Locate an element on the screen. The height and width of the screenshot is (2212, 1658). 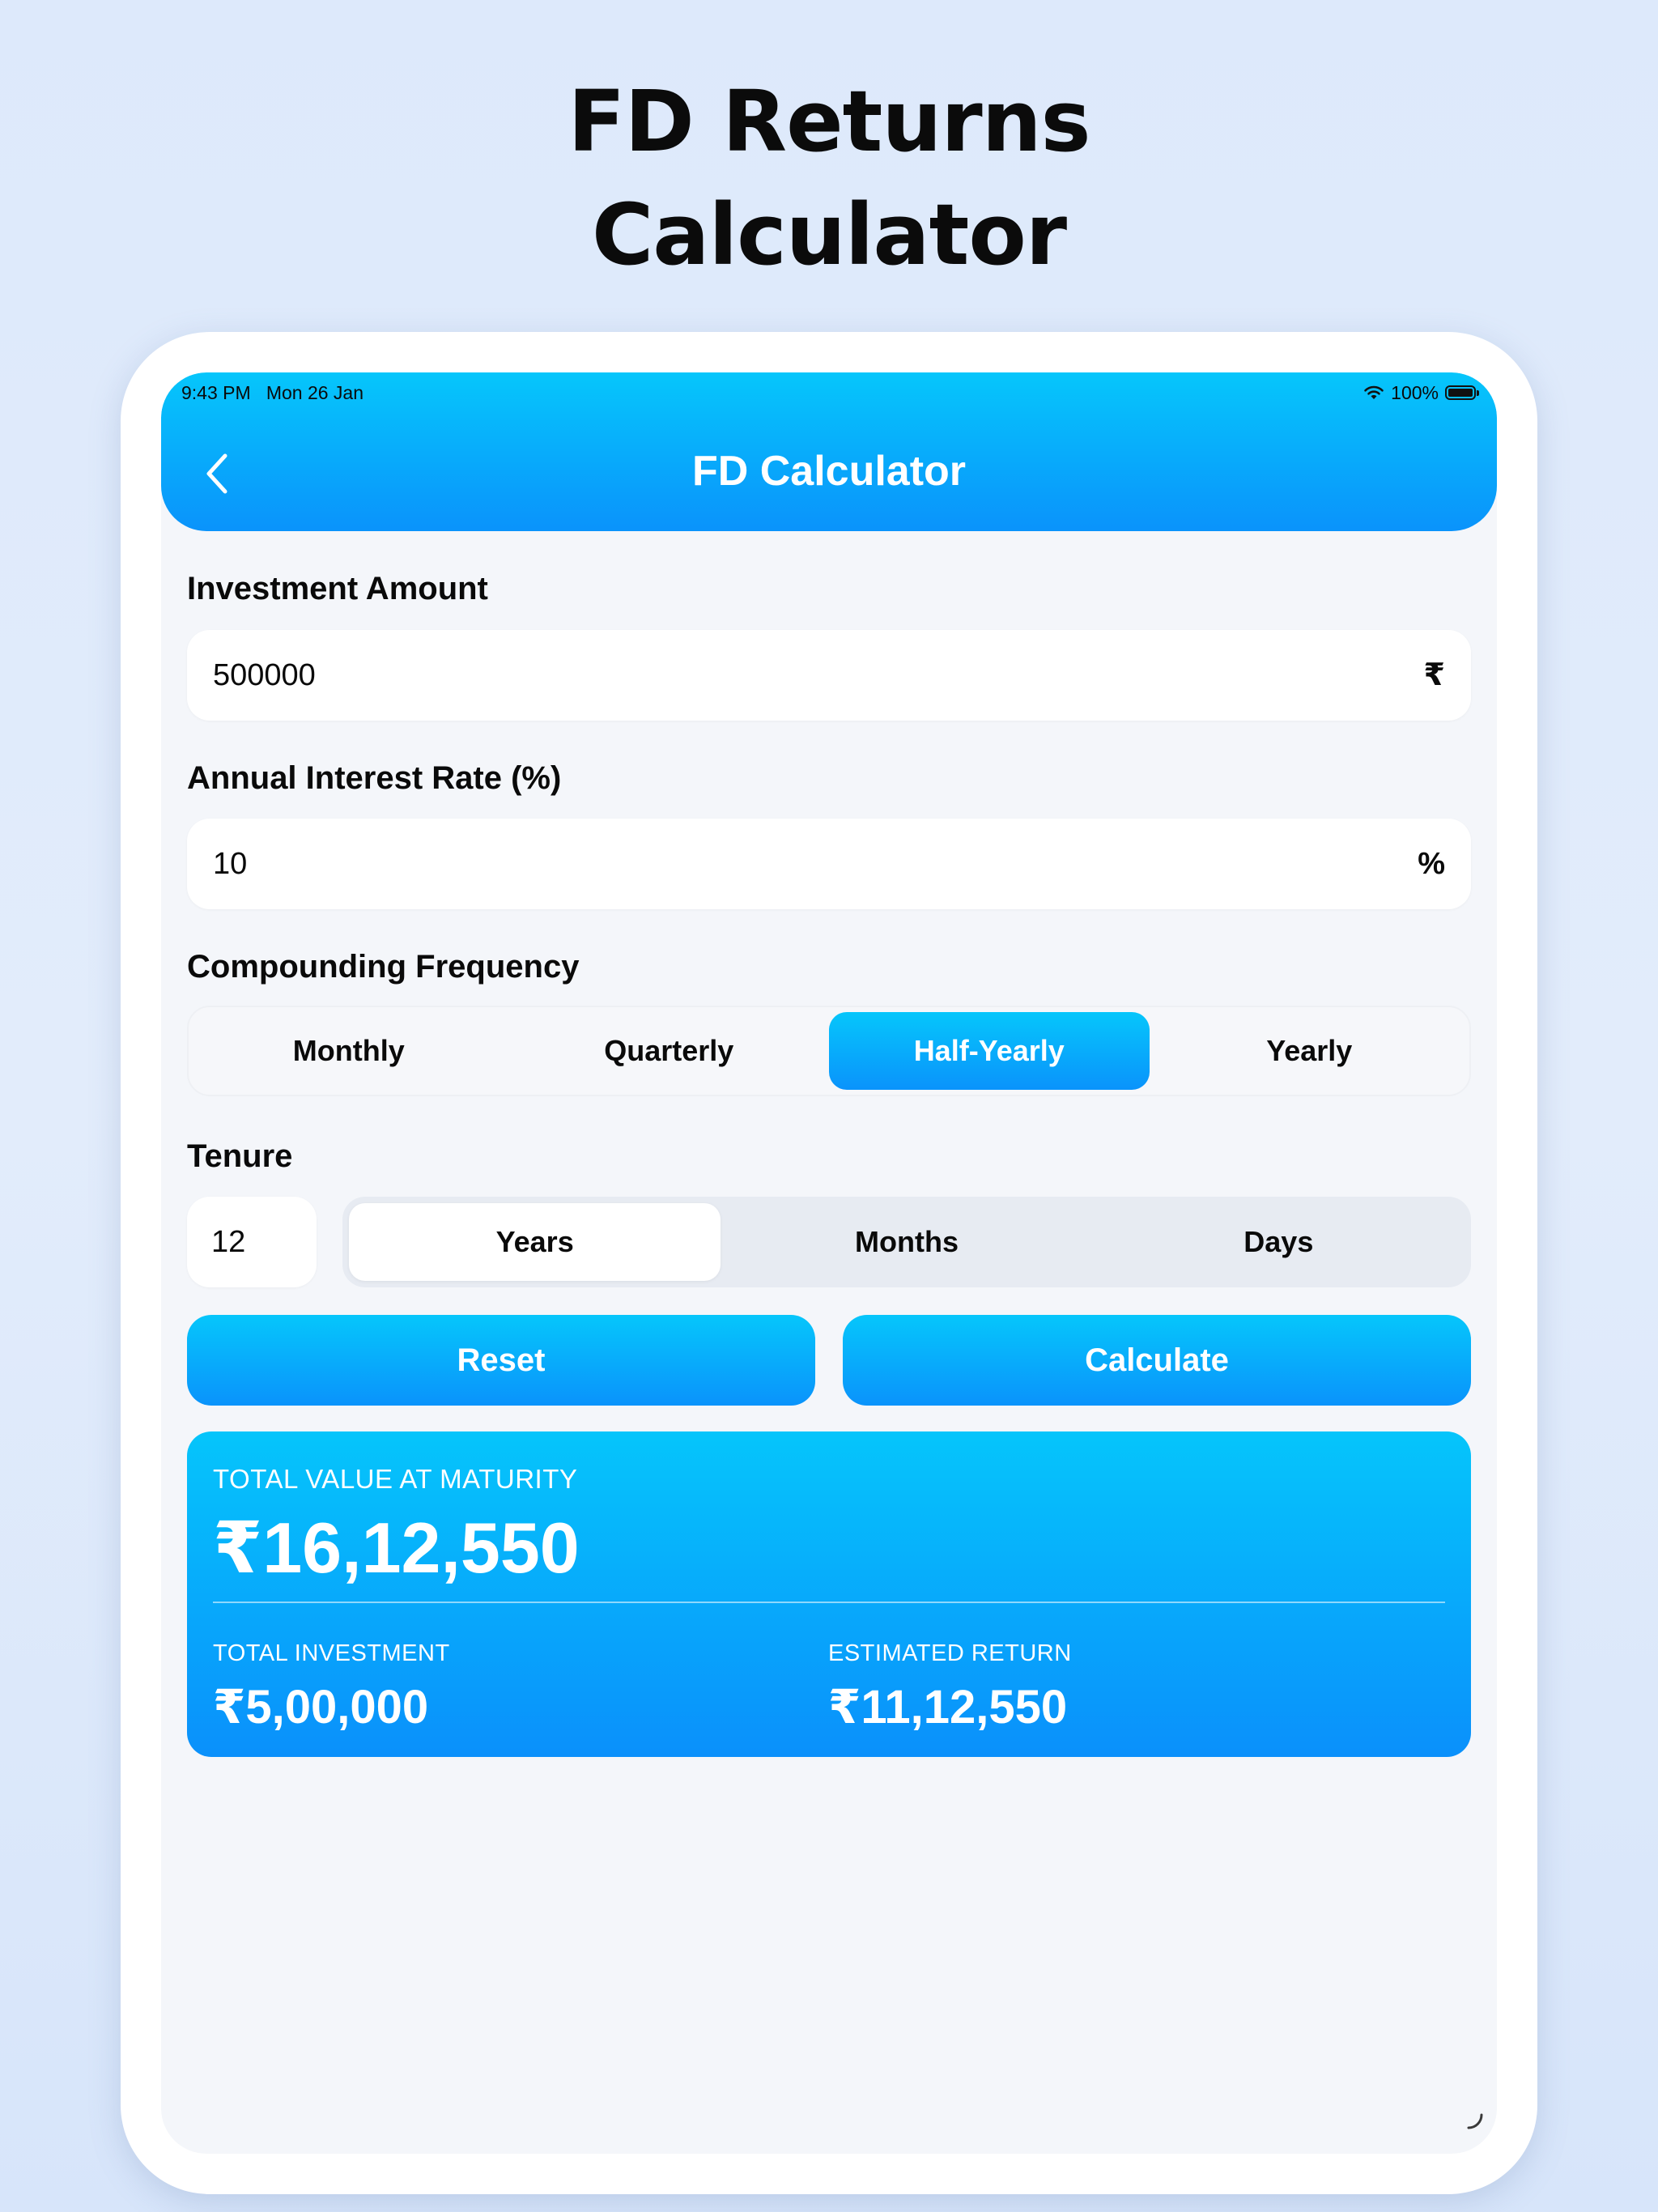
headline-line-2: Calculator is located at coordinates (829, 234).